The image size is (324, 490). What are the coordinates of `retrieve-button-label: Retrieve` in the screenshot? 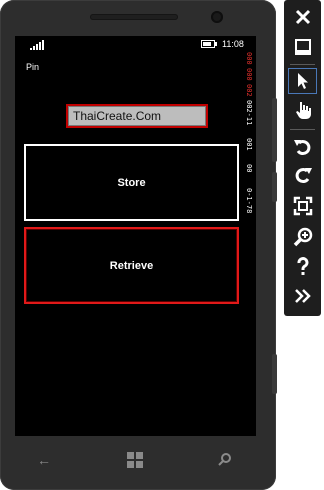 It's located at (131, 265).